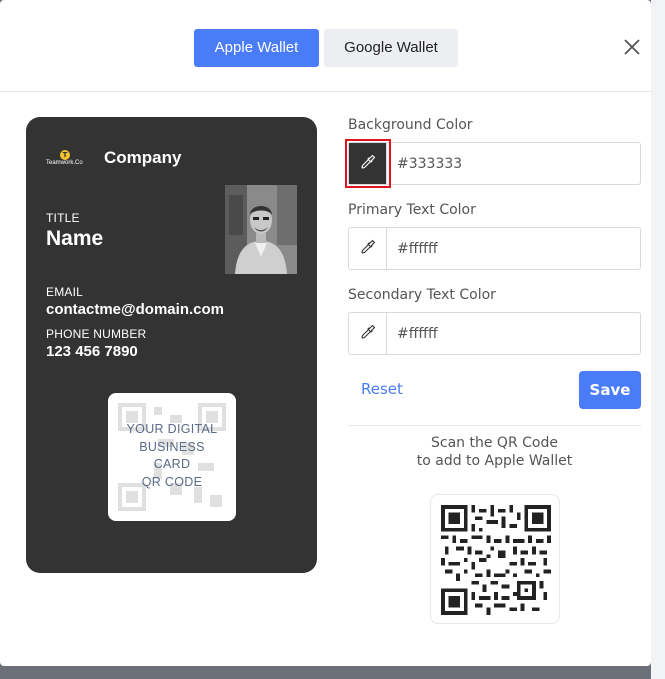  I want to click on reset-button: Reset, so click(382, 389).